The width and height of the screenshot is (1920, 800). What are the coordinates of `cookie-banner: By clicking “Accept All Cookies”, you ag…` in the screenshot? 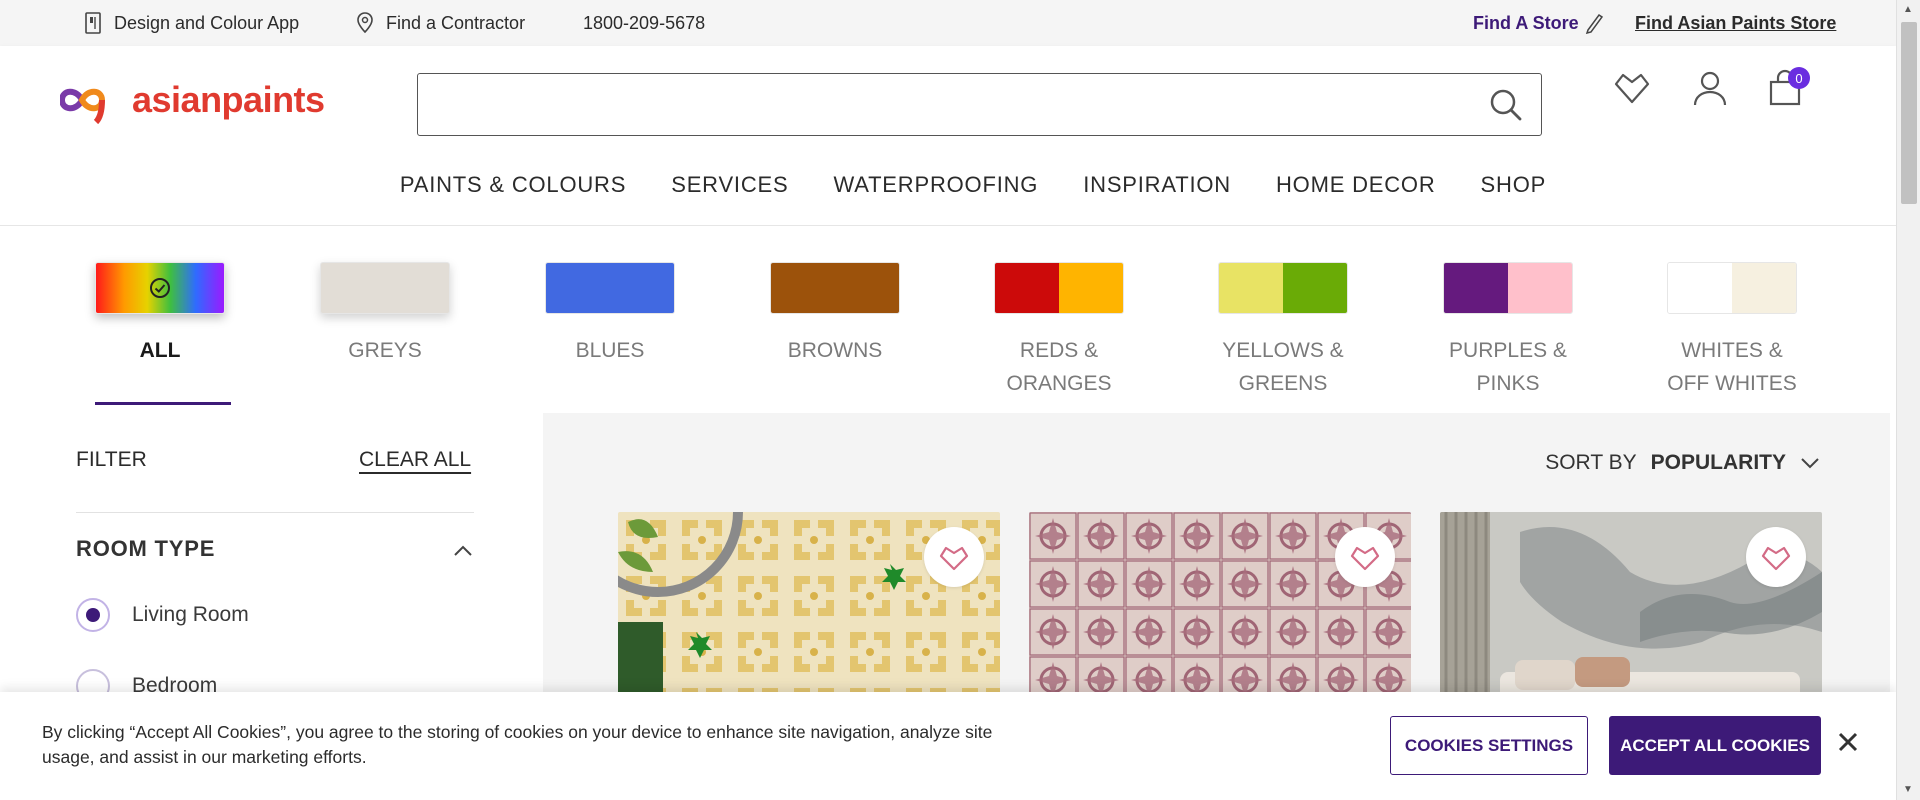 It's located at (948, 746).